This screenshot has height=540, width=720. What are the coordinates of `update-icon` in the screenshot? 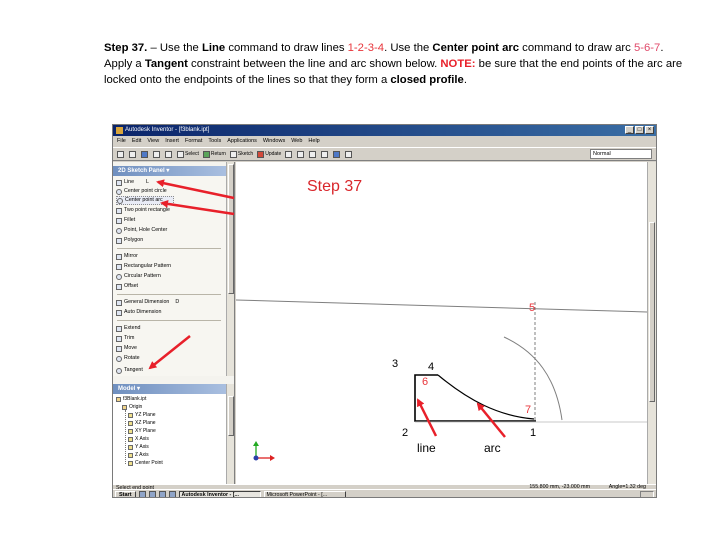 It's located at (261, 154).